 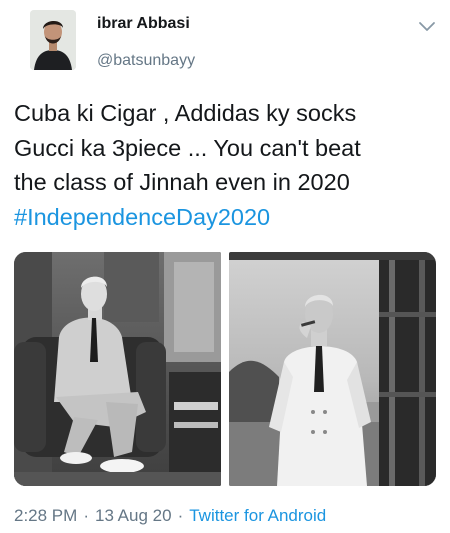 I want to click on avatar-image, so click(x=53, y=40).